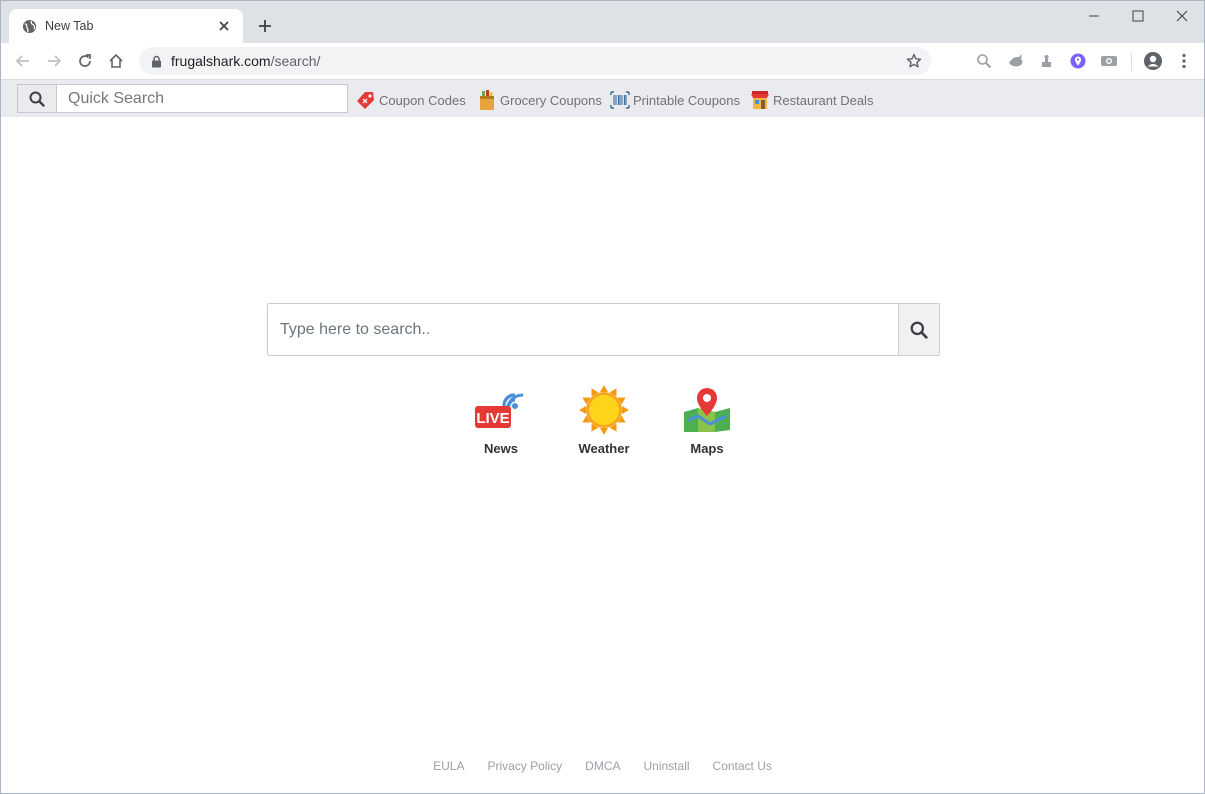 This screenshot has width=1205, height=794. Describe the element at coordinates (742, 766) in the screenshot. I see `footer-contact-us-link: Contact Us` at that location.